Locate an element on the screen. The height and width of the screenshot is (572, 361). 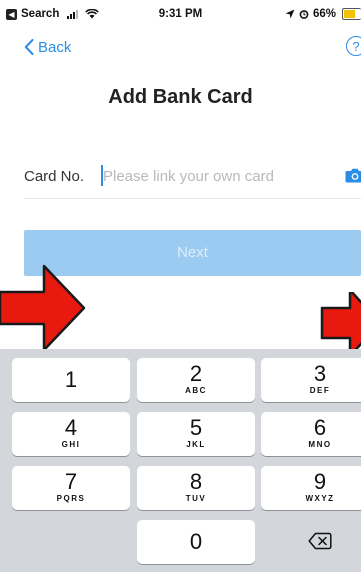
alarm-icon is located at coordinates (304, 14).